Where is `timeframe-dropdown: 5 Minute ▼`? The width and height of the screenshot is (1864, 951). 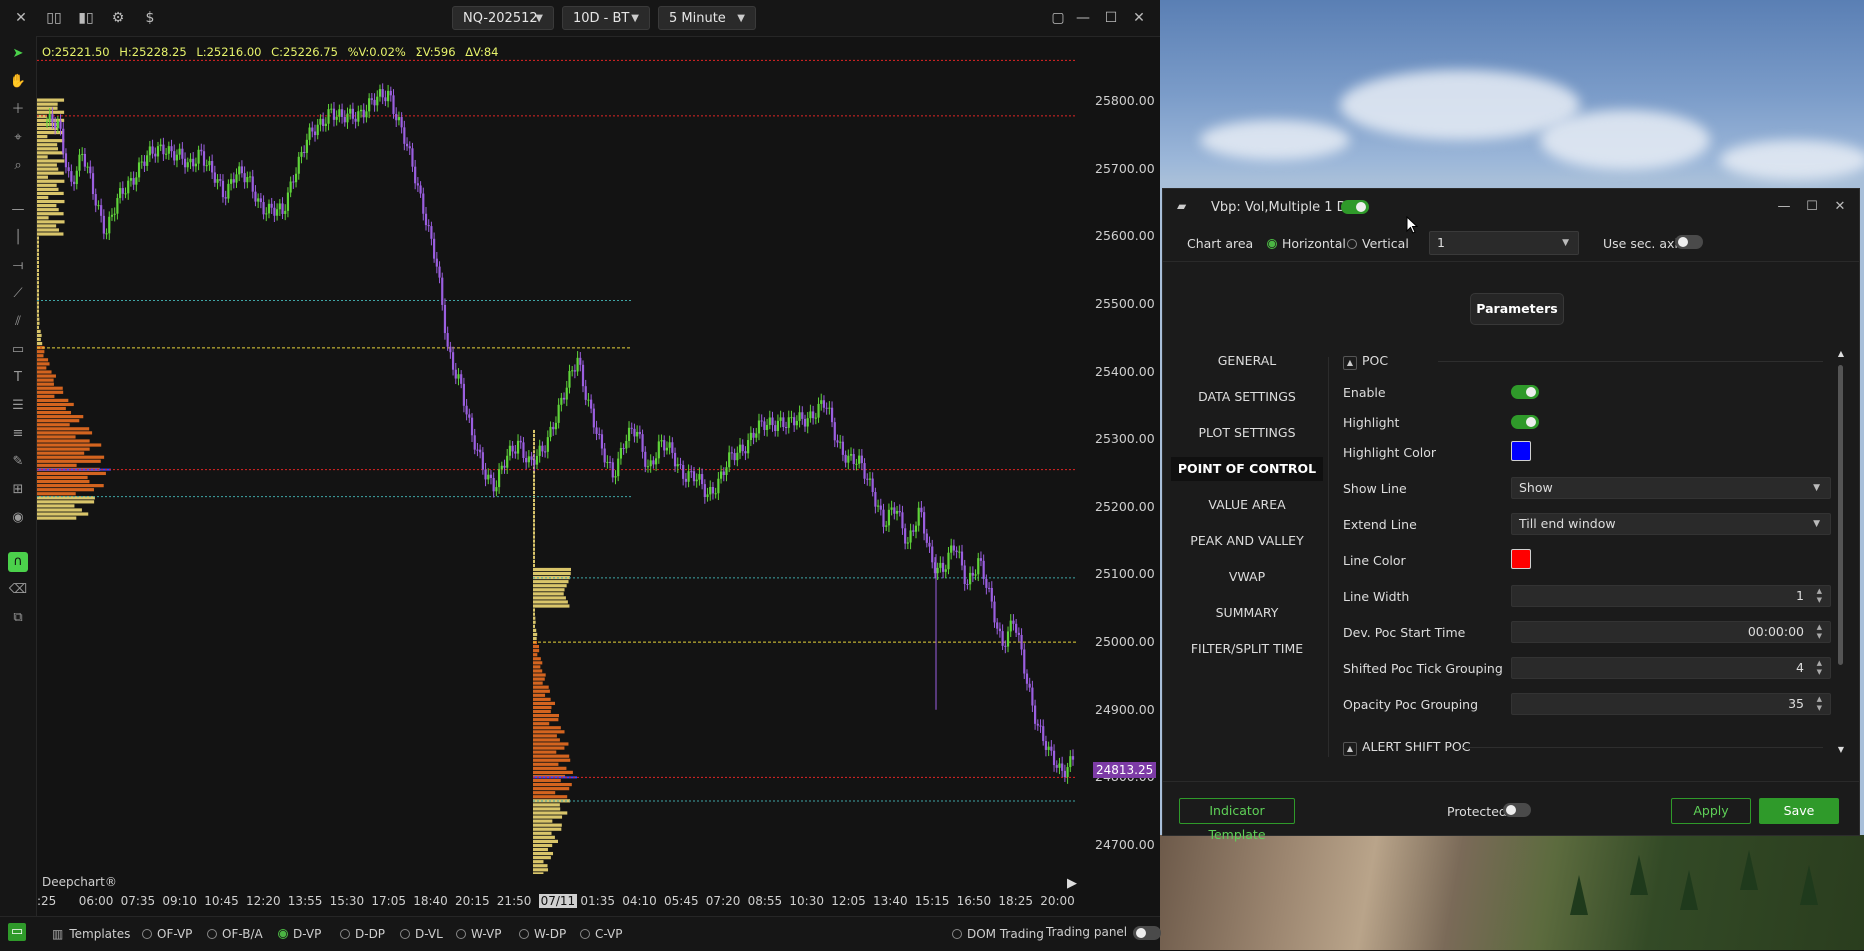 timeframe-dropdown: 5 Minute ▼ is located at coordinates (707, 18).